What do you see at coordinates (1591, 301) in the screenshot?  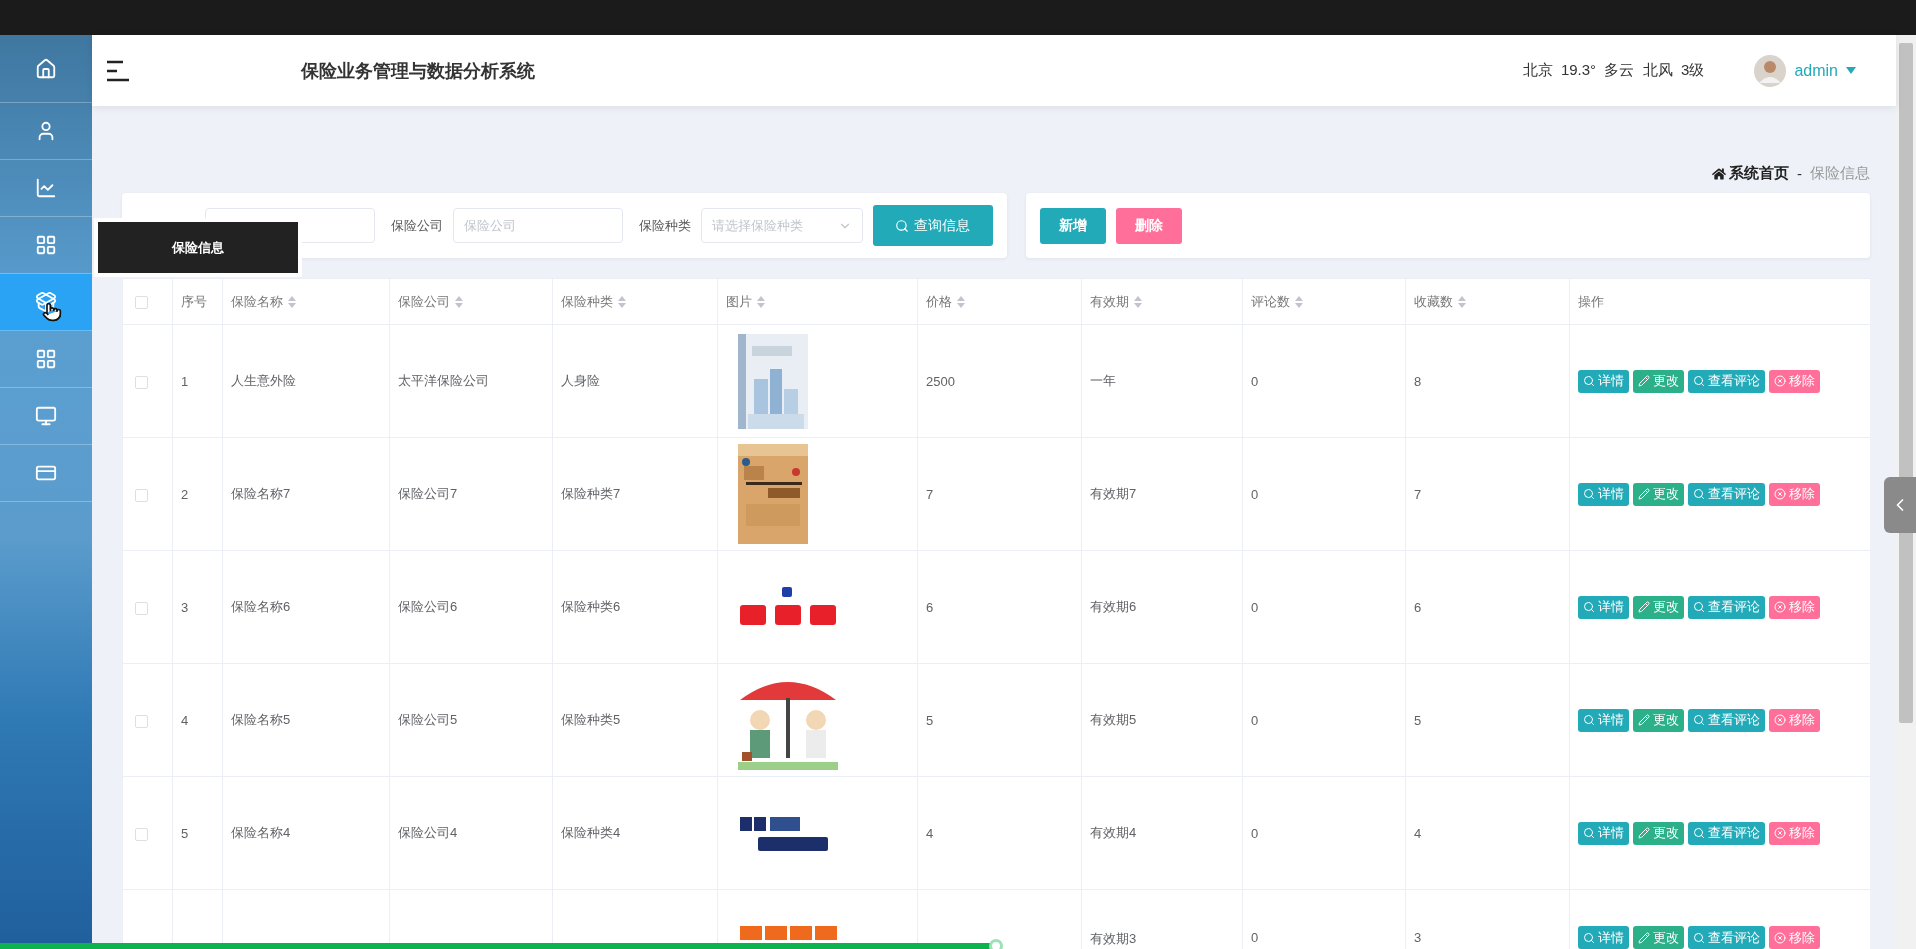 I see `column-label: 操作` at bounding box center [1591, 301].